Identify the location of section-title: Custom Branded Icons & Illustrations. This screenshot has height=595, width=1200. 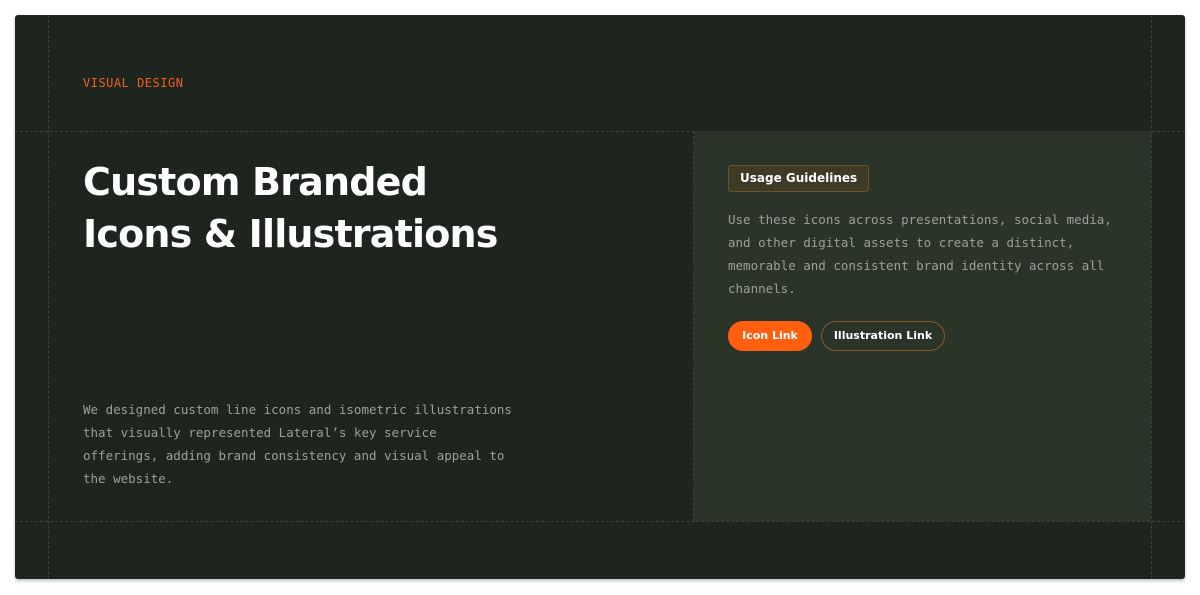
(343, 208).